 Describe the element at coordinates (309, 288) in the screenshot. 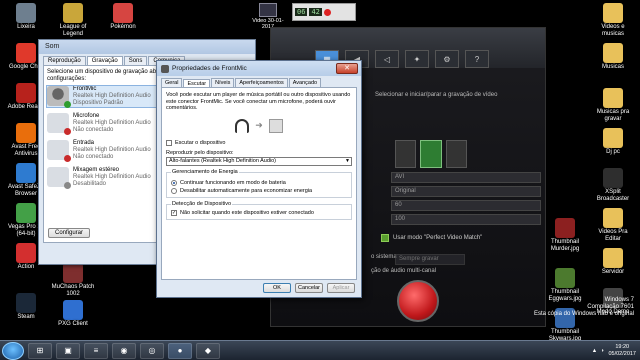

I see `cancel-button: Cancelar` at that location.